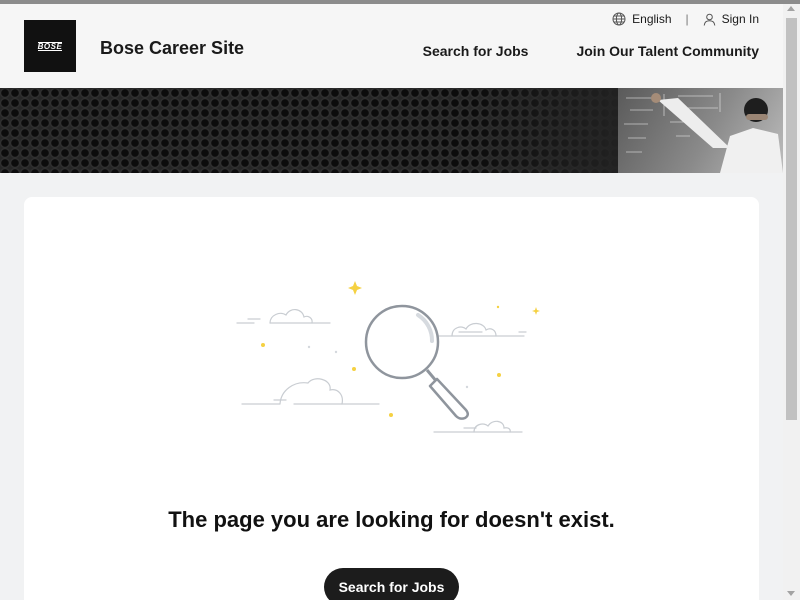 The image size is (800, 600). I want to click on bose-logo: BOSE, so click(50, 46).